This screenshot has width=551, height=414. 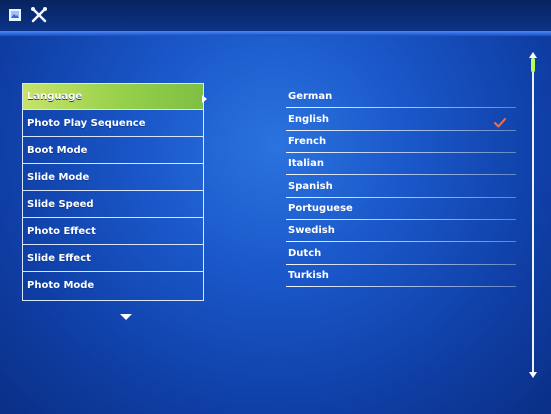 What do you see at coordinates (113, 259) in the screenshot?
I see `menu-item-slide-effect: Slide Effect` at bounding box center [113, 259].